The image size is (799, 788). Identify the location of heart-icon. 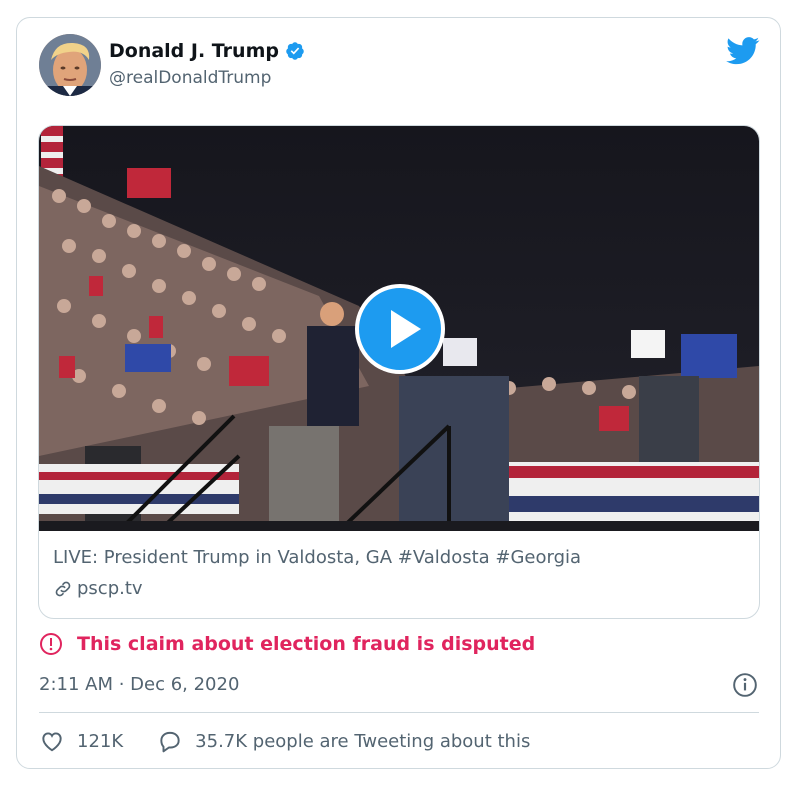
(52, 742).